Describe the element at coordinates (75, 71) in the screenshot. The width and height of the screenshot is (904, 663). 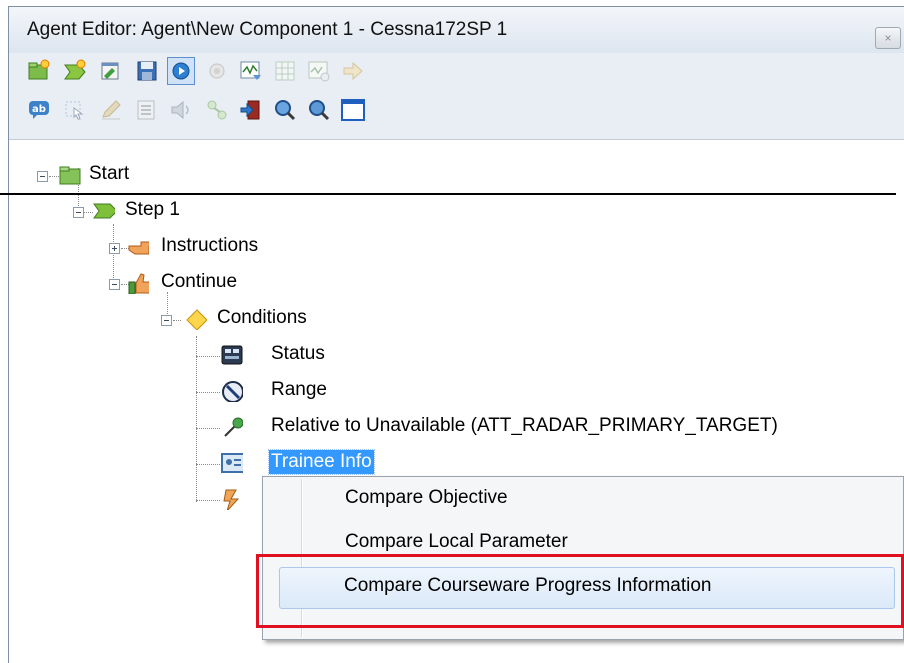
I see `new-step-icon` at that location.